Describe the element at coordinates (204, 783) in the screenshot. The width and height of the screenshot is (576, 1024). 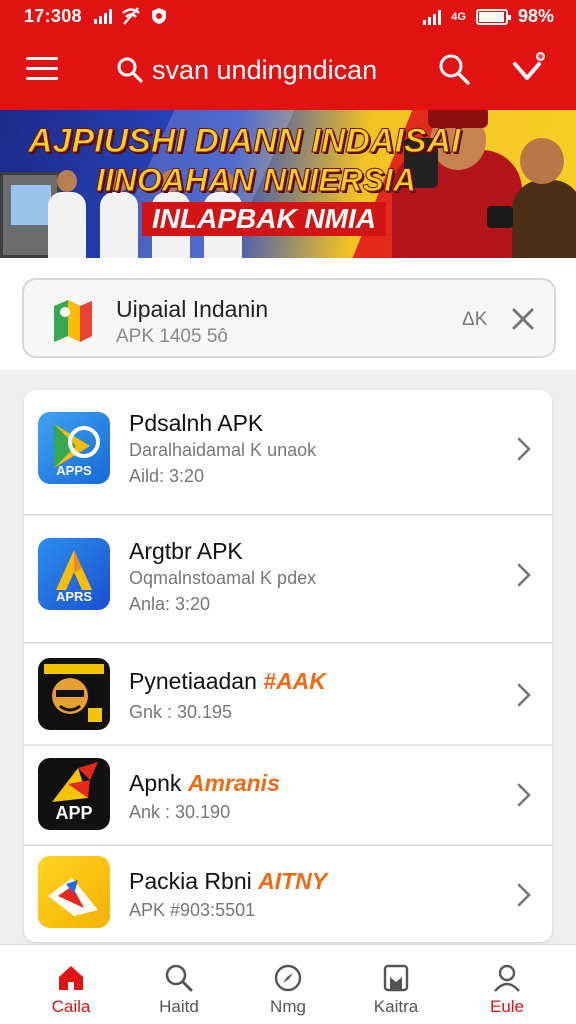
I see `app-title: Apnk Amranis` at that location.